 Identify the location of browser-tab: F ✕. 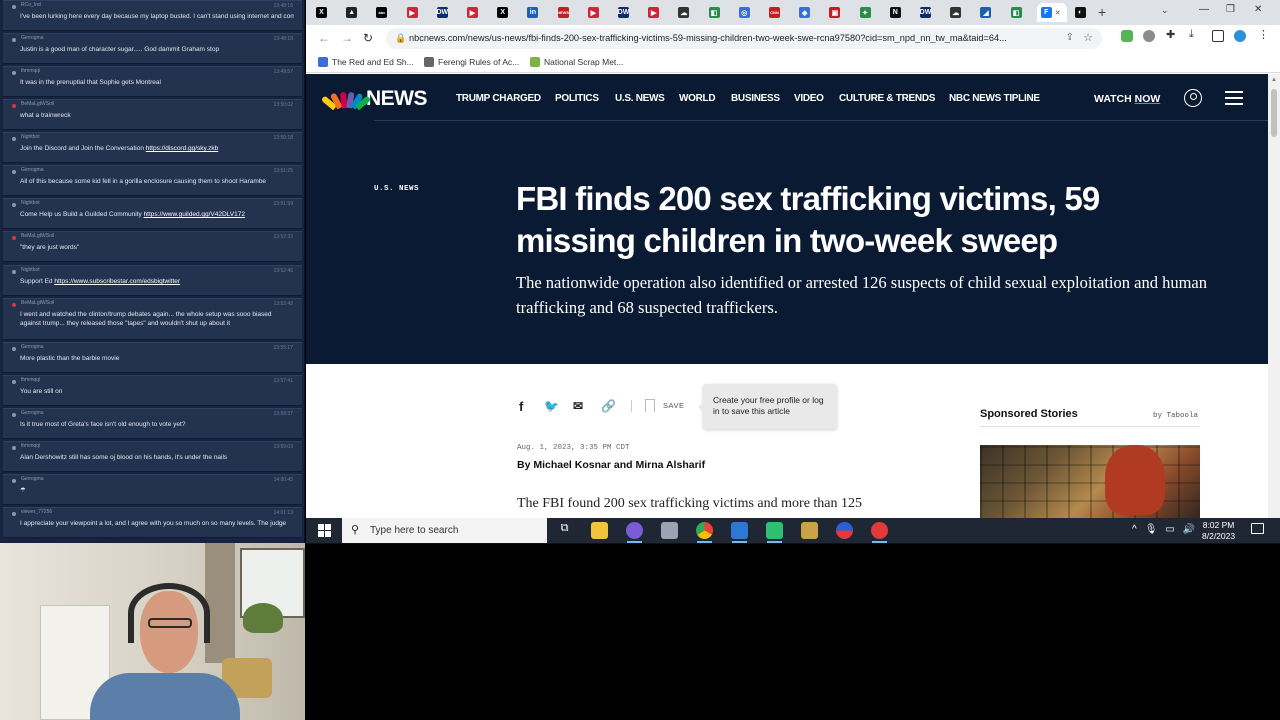
(1051, 12).